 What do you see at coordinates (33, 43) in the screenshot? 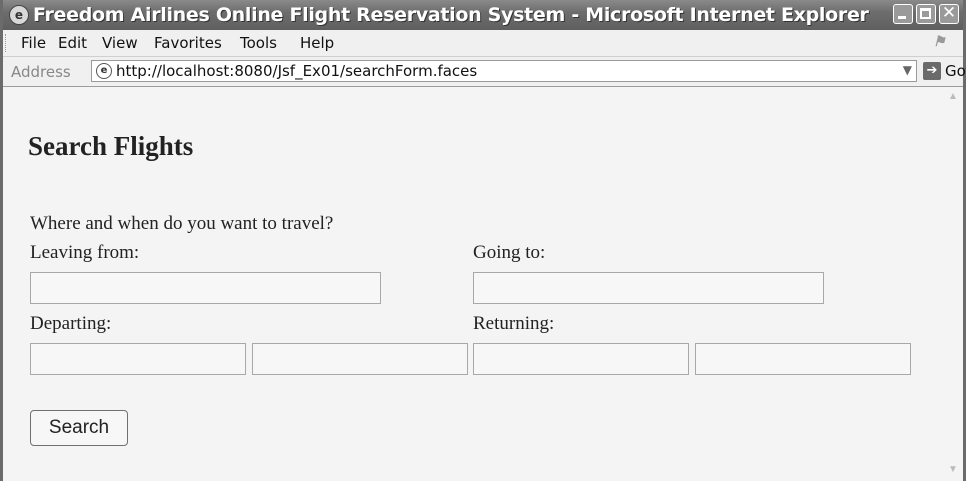
I see `menu-file: File` at bounding box center [33, 43].